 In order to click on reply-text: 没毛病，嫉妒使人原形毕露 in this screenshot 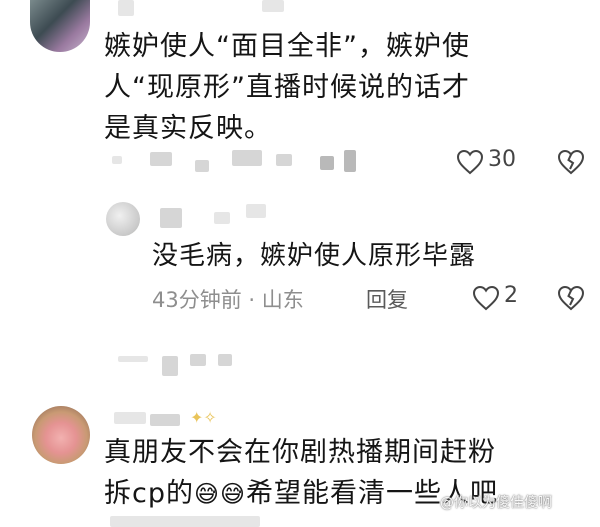, I will do `click(314, 256)`.